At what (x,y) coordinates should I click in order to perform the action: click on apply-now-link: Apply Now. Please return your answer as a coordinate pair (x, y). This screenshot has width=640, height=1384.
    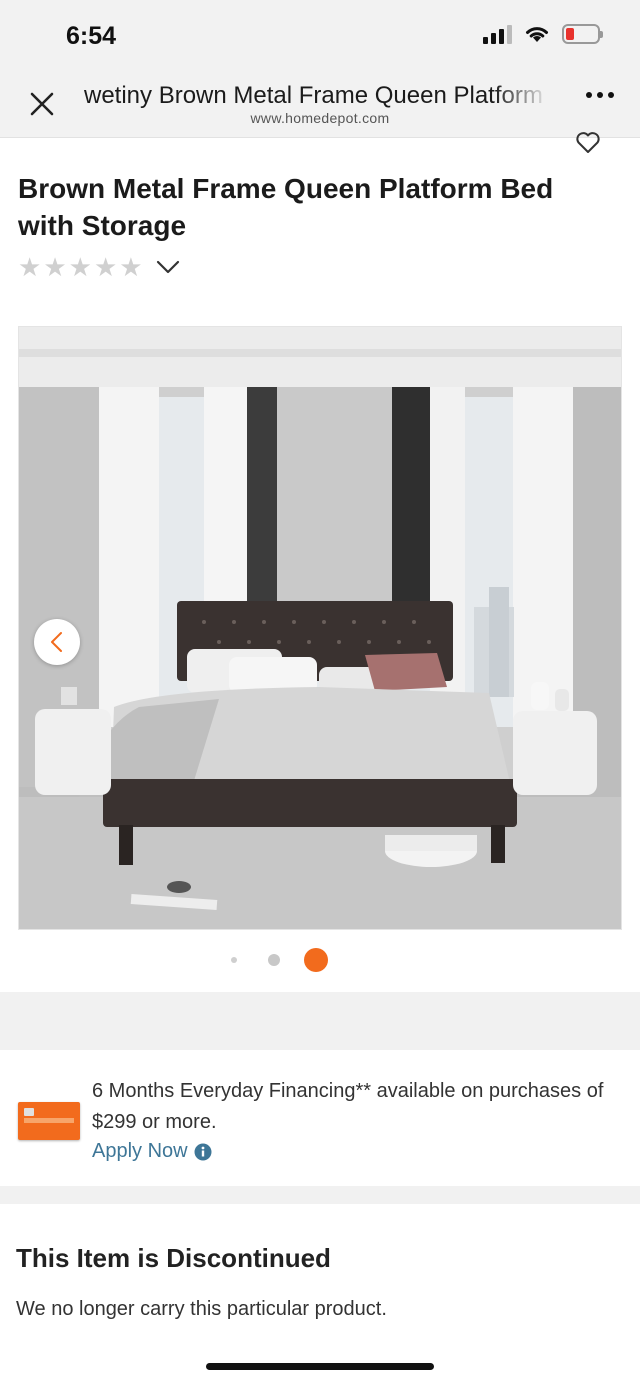
    Looking at the image, I should click on (152, 1151).